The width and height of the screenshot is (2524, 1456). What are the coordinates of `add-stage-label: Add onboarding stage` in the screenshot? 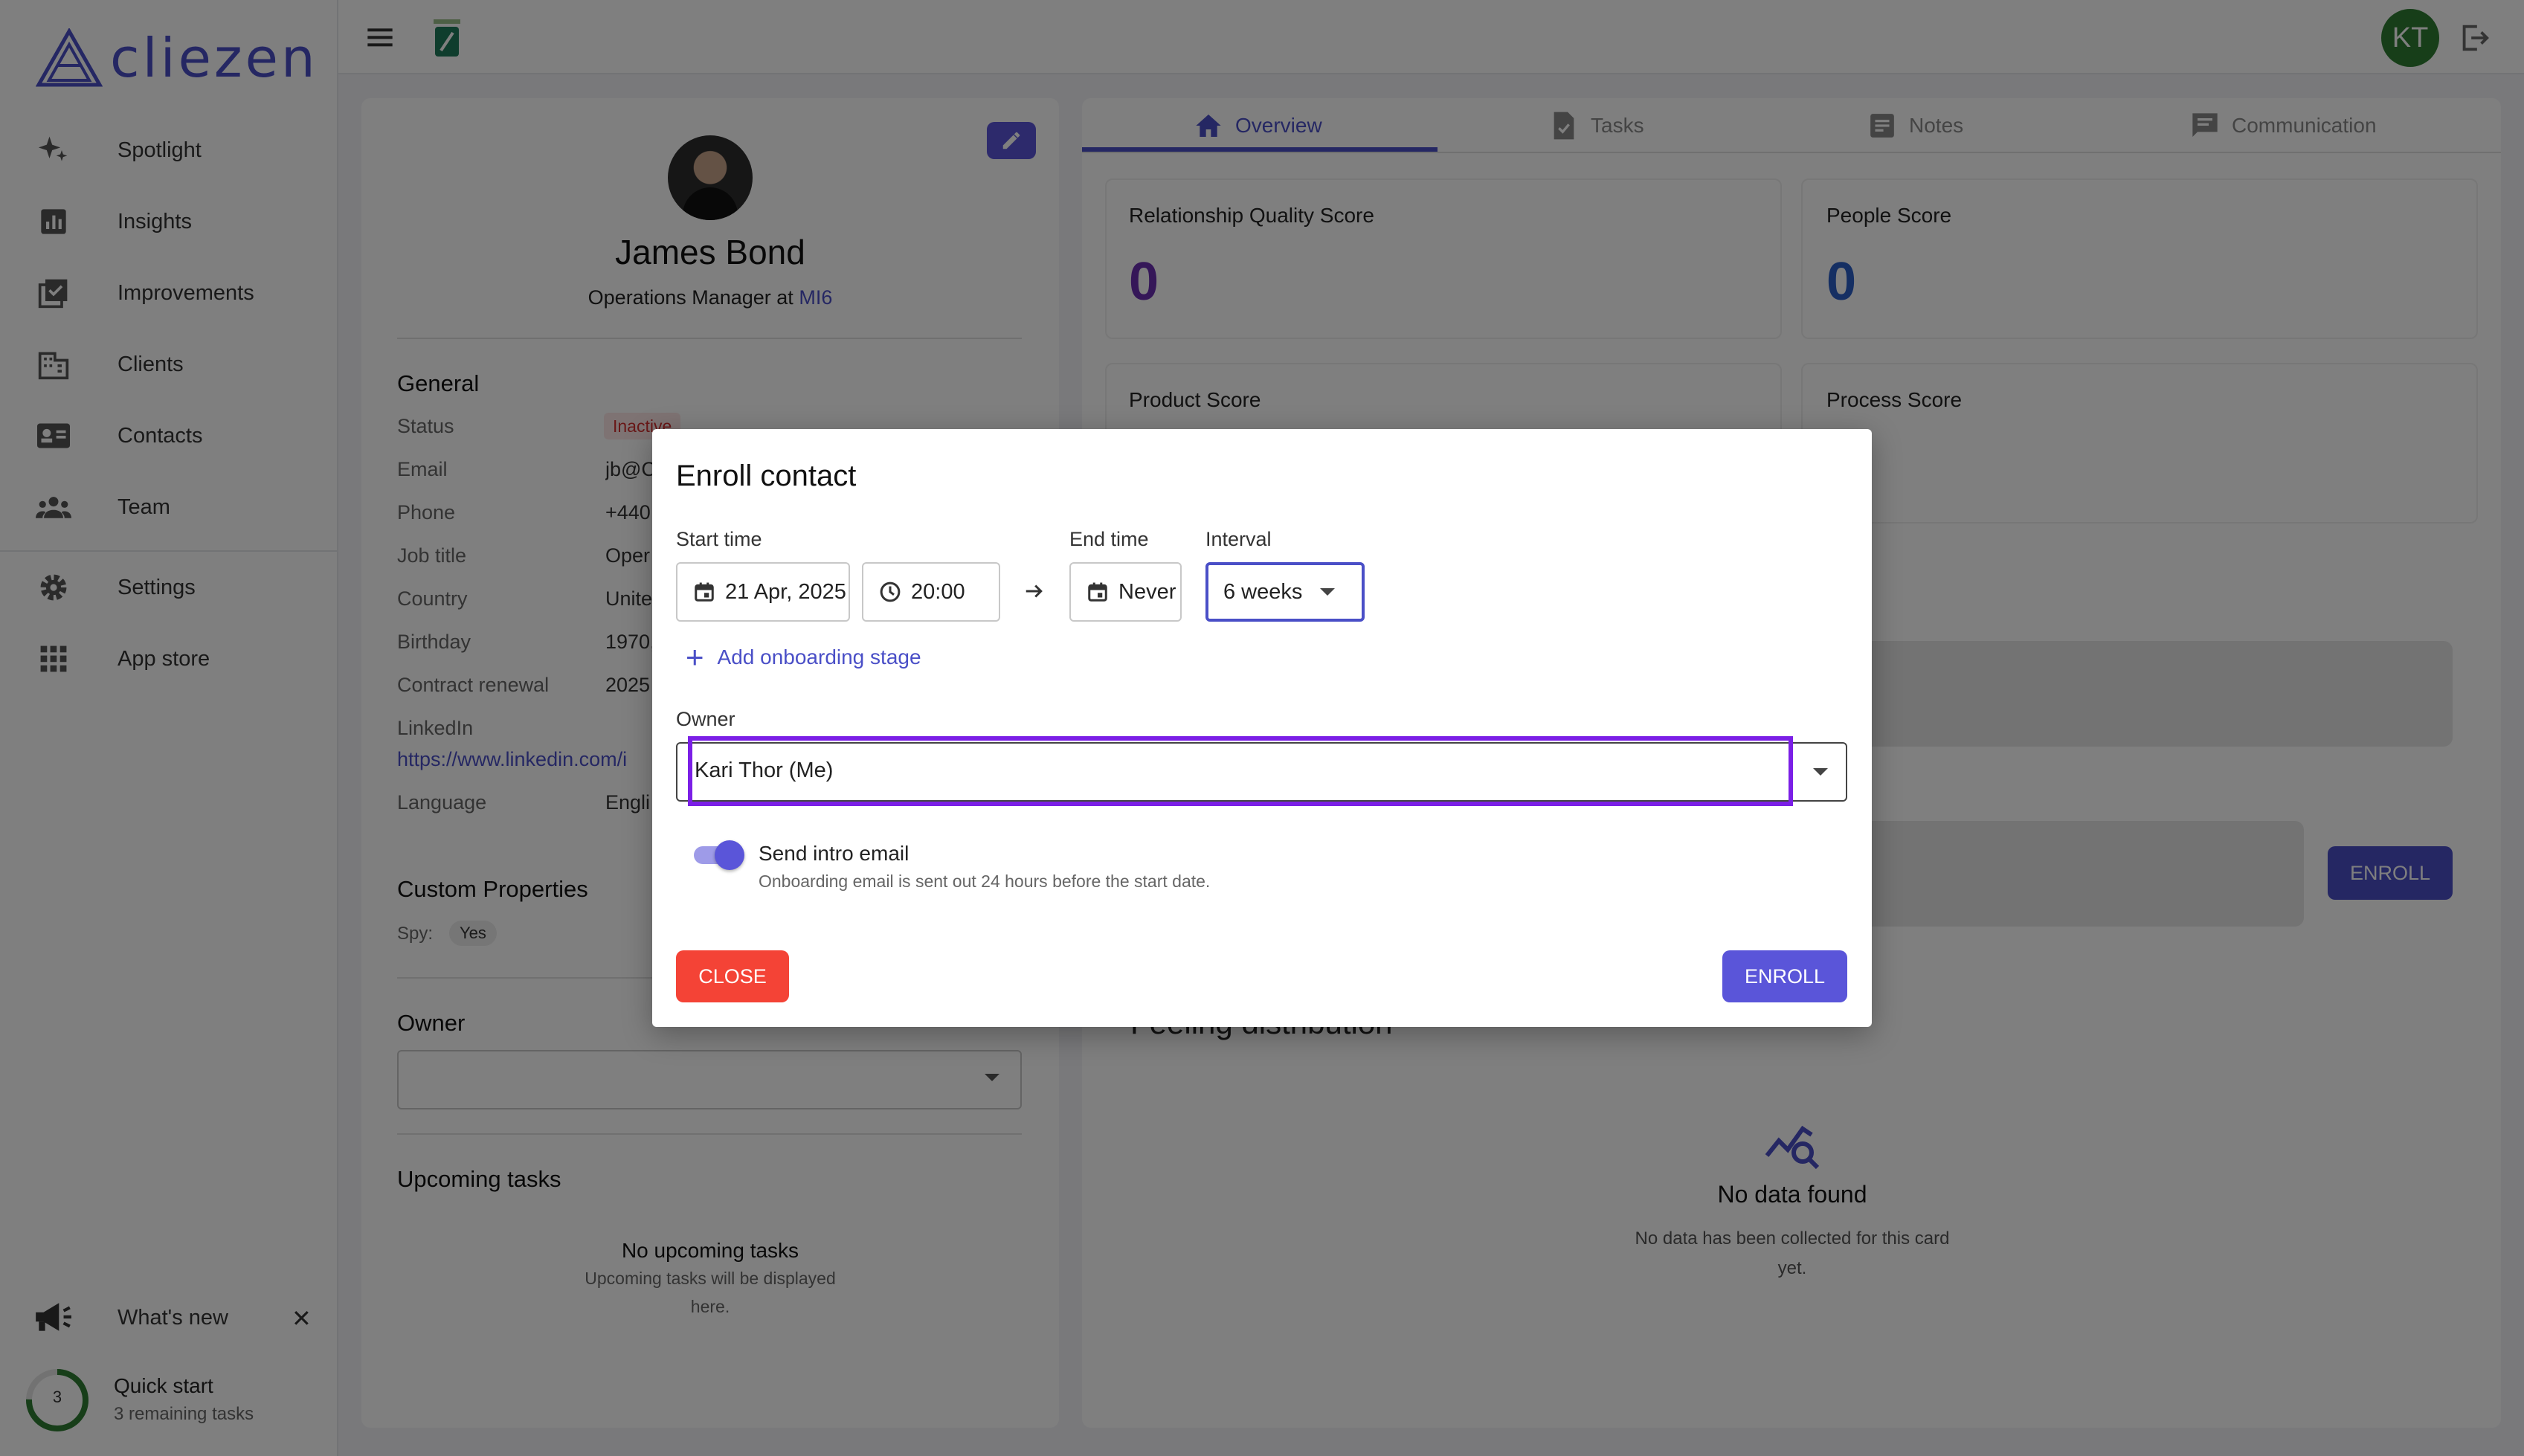 It's located at (819, 657).